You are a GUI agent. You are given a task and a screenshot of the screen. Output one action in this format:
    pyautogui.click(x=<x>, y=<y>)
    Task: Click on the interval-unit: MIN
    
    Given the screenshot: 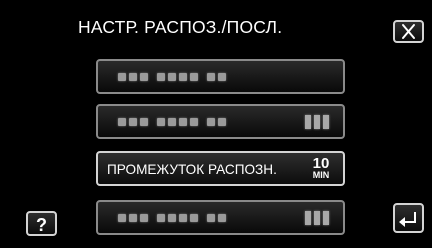 What is the action you would take?
    pyautogui.click(x=321, y=175)
    